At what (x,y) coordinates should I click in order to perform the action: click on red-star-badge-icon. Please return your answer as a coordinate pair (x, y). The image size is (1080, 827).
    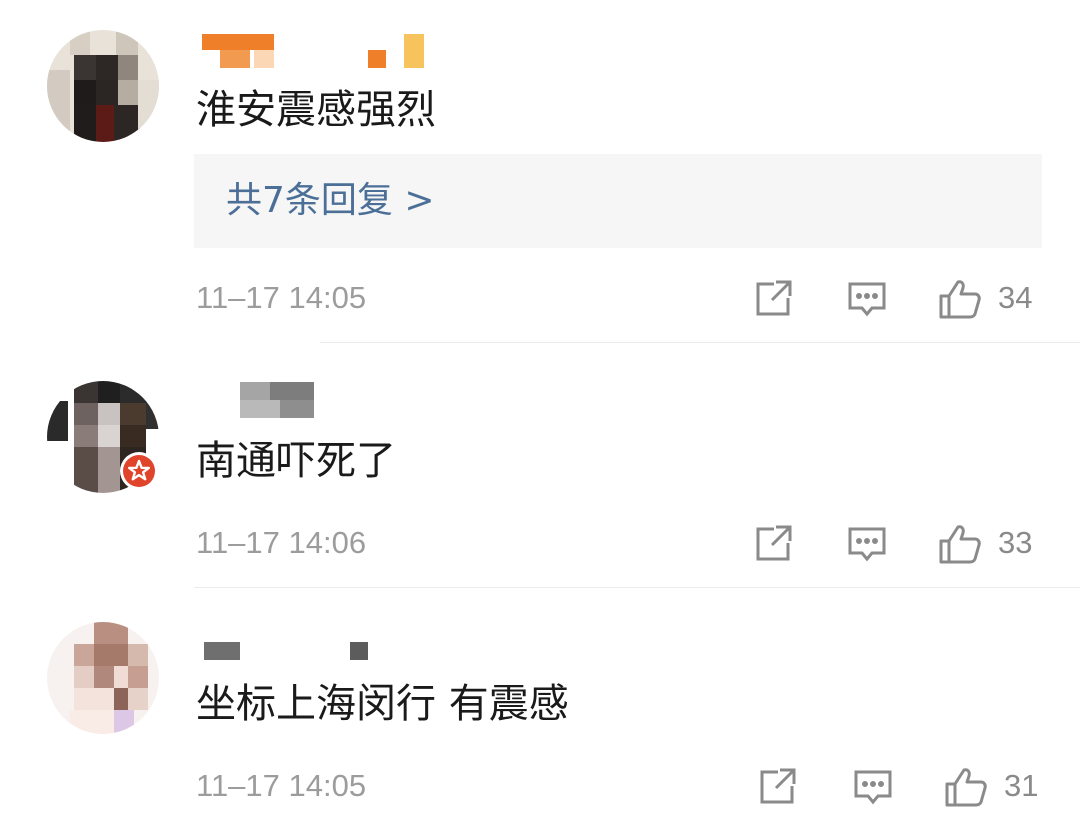
    Looking at the image, I should click on (139, 471).